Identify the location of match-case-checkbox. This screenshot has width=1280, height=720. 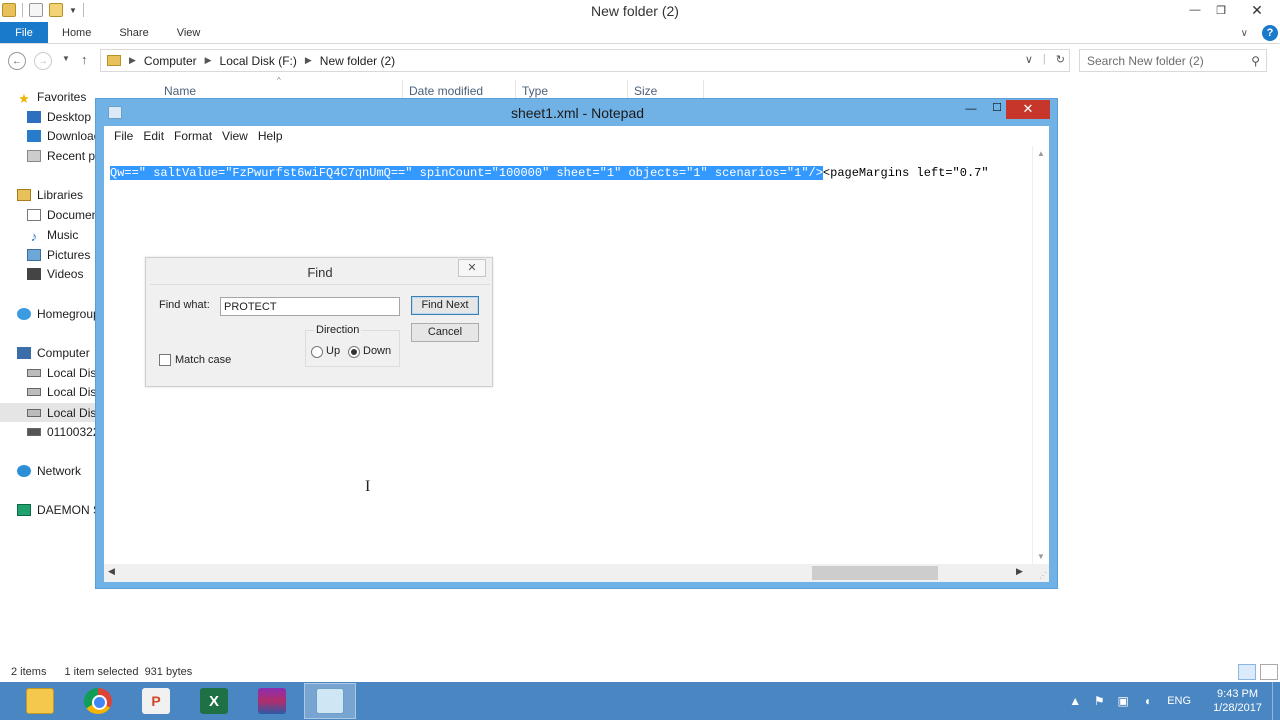
(165, 360).